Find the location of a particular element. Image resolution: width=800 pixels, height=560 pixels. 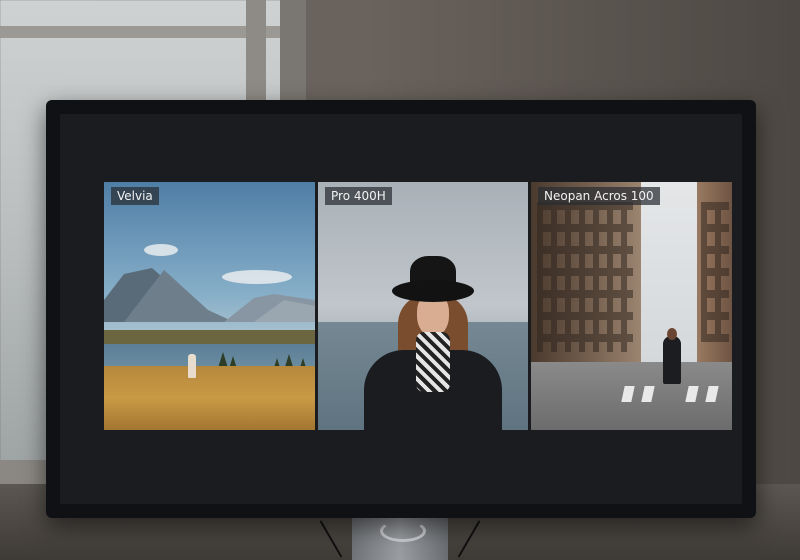

hat-brim is located at coordinates (433, 291).